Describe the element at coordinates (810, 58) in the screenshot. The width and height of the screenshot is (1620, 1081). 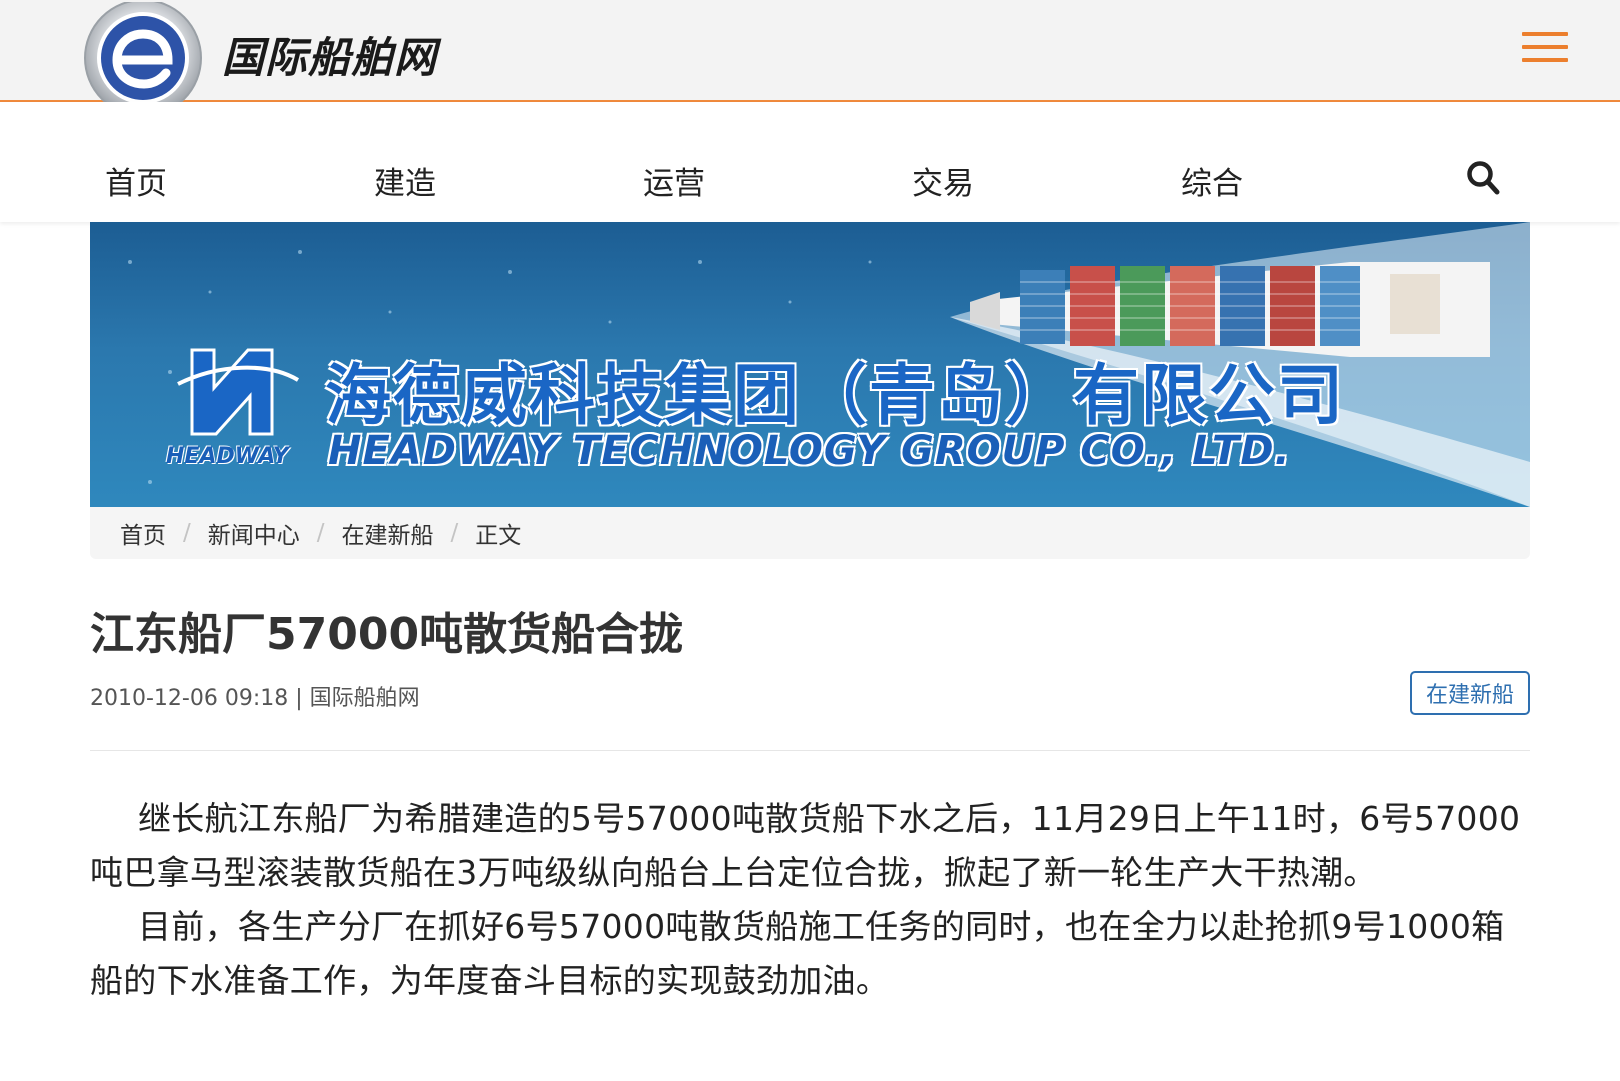
I see `site-header: 国际船舶网` at that location.